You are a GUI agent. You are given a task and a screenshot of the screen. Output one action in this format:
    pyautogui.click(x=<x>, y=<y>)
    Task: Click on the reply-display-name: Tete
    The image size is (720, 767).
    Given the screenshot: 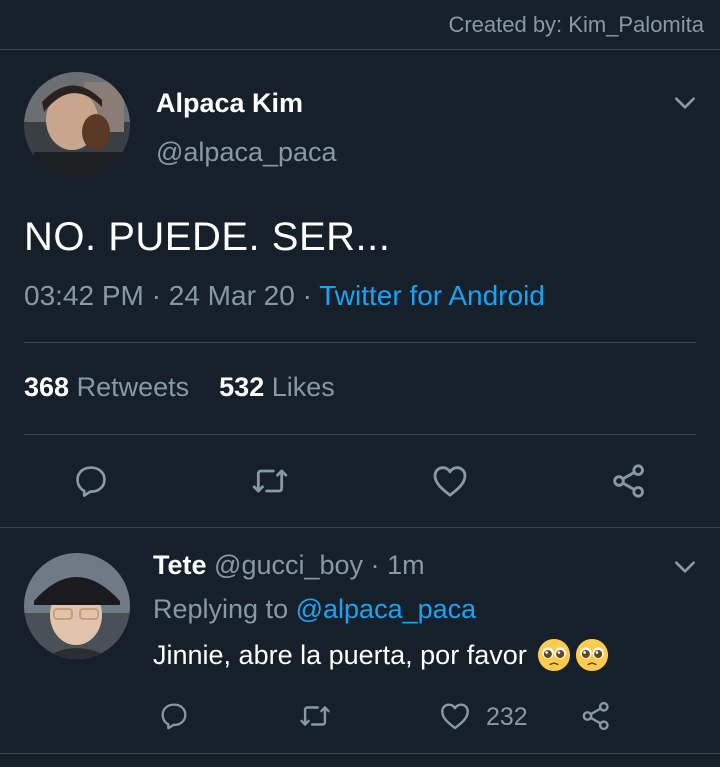 What is the action you would take?
    pyautogui.click(x=180, y=565)
    